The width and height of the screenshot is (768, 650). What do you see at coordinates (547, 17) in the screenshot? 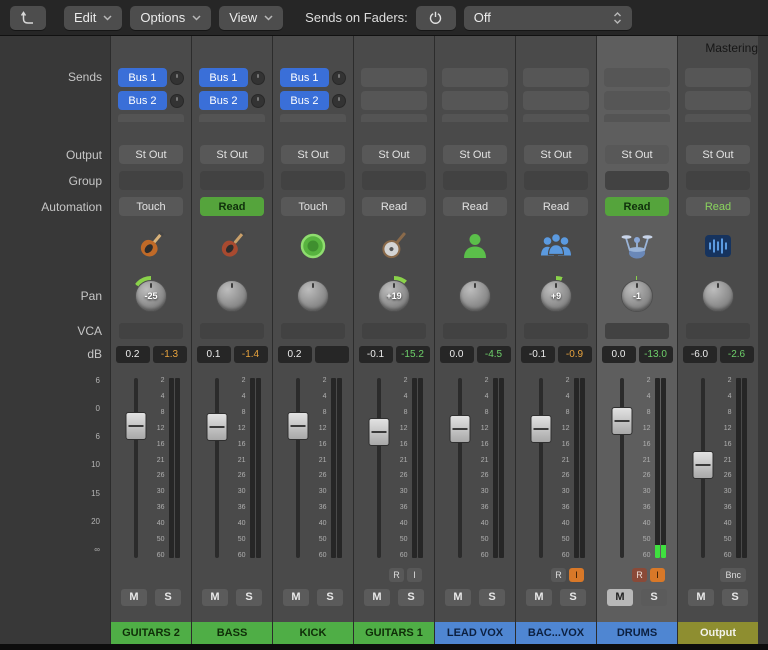
I see `sends-on-faders-select: Off` at bounding box center [547, 17].